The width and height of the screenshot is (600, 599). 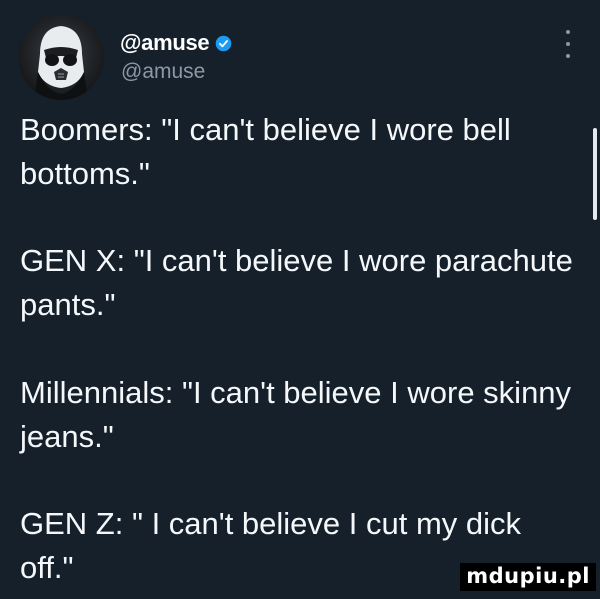 What do you see at coordinates (528, 577) in the screenshot?
I see `site-watermark: mdupiu.pl` at bounding box center [528, 577].